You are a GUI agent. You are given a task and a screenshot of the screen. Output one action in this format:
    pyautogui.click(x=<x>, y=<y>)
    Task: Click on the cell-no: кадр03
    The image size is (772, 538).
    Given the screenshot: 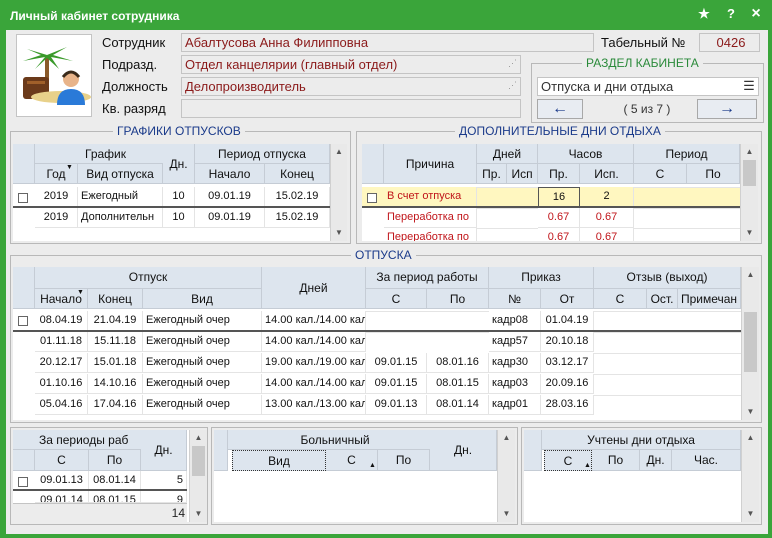 What is the action you would take?
    pyautogui.click(x=515, y=384)
    